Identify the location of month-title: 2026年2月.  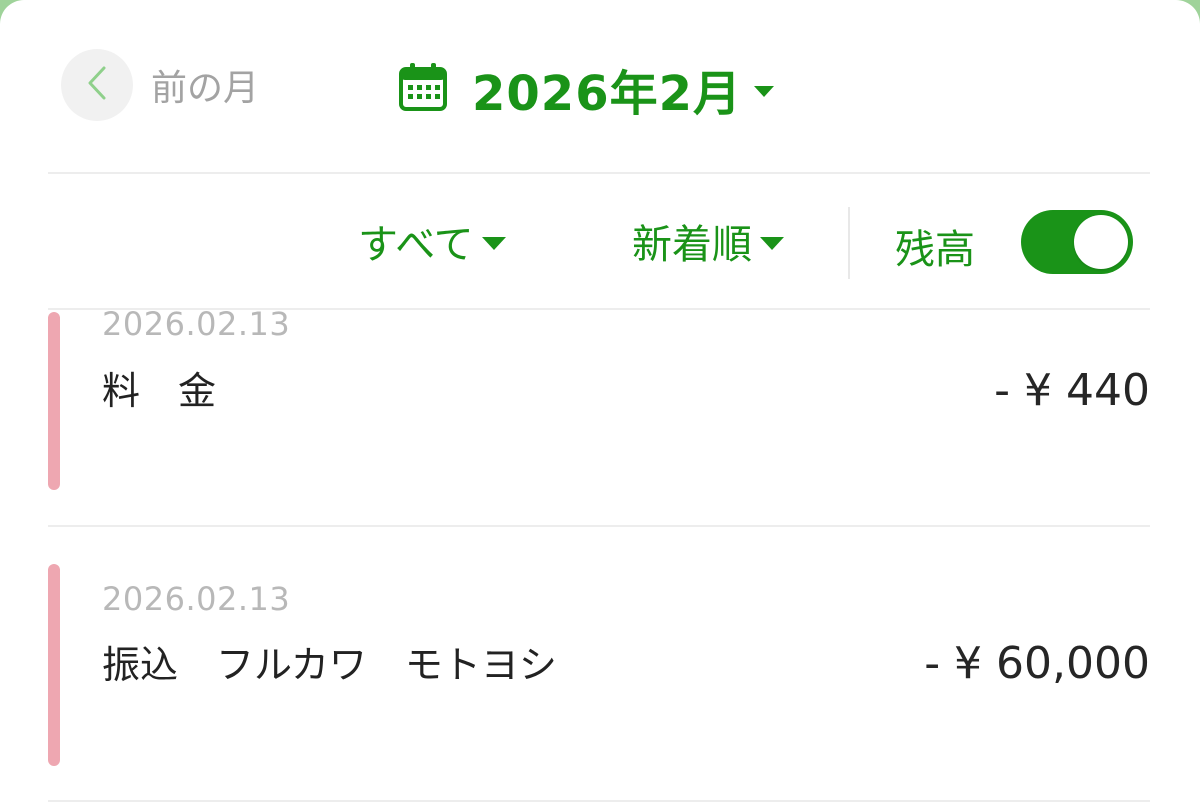
(607, 94).